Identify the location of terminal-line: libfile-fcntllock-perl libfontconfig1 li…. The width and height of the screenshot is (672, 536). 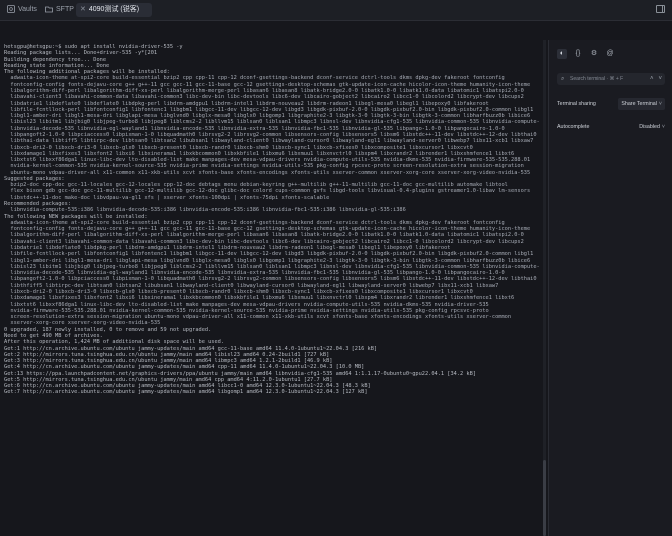
(269, 254).